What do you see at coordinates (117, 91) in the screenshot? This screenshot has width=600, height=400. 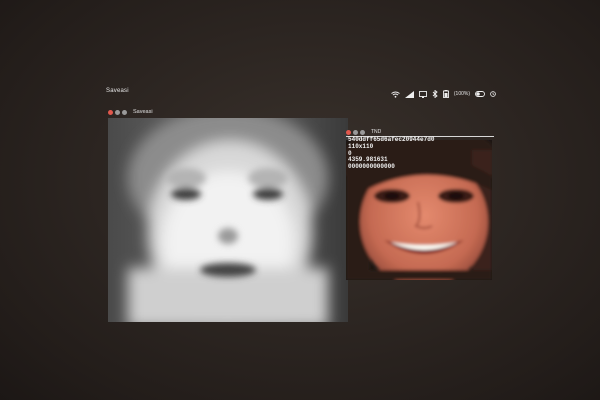 I see `app-name: Saveasi` at bounding box center [117, 91].